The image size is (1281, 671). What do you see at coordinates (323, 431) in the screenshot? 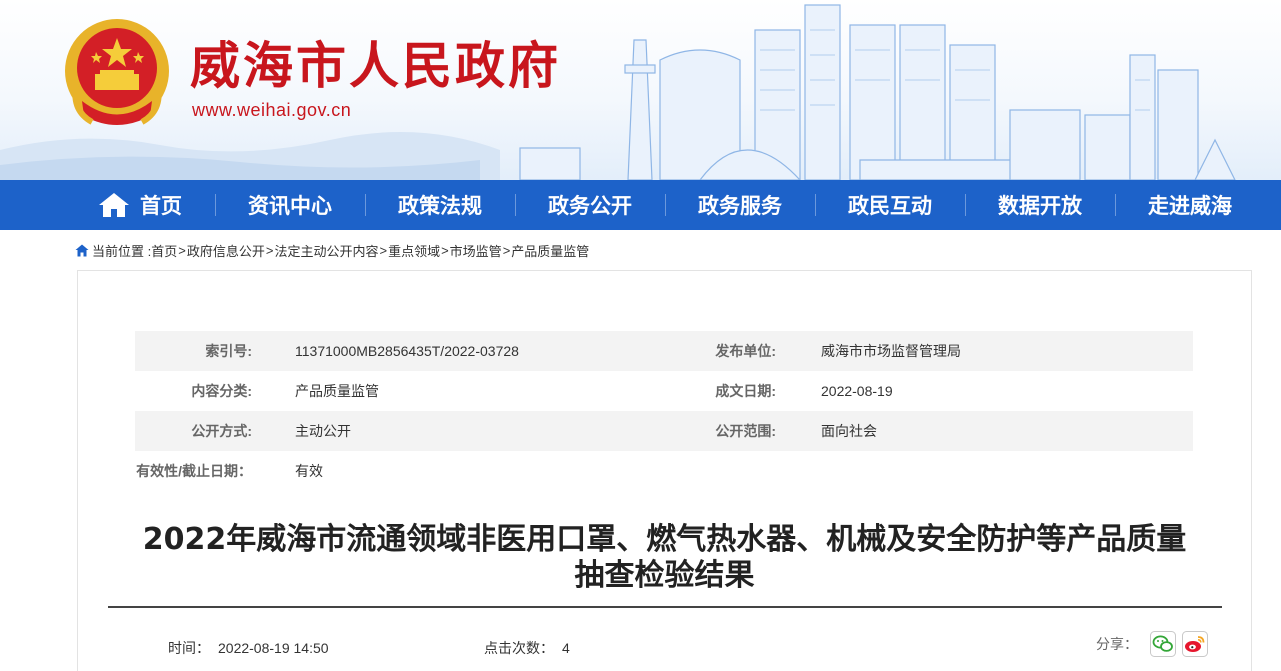
I see `mode-value: 主动公开` at bounding box center [323, 431].